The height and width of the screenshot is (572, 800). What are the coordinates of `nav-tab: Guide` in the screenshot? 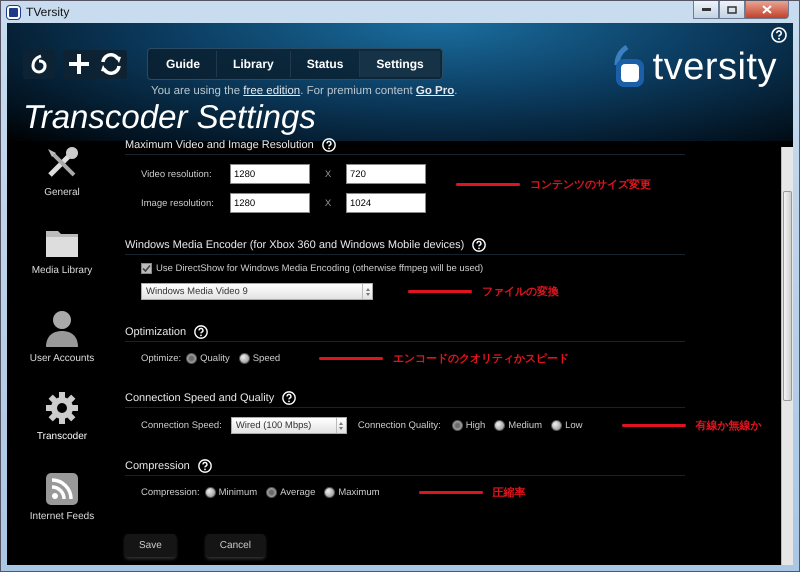 It's located at (184, 64).